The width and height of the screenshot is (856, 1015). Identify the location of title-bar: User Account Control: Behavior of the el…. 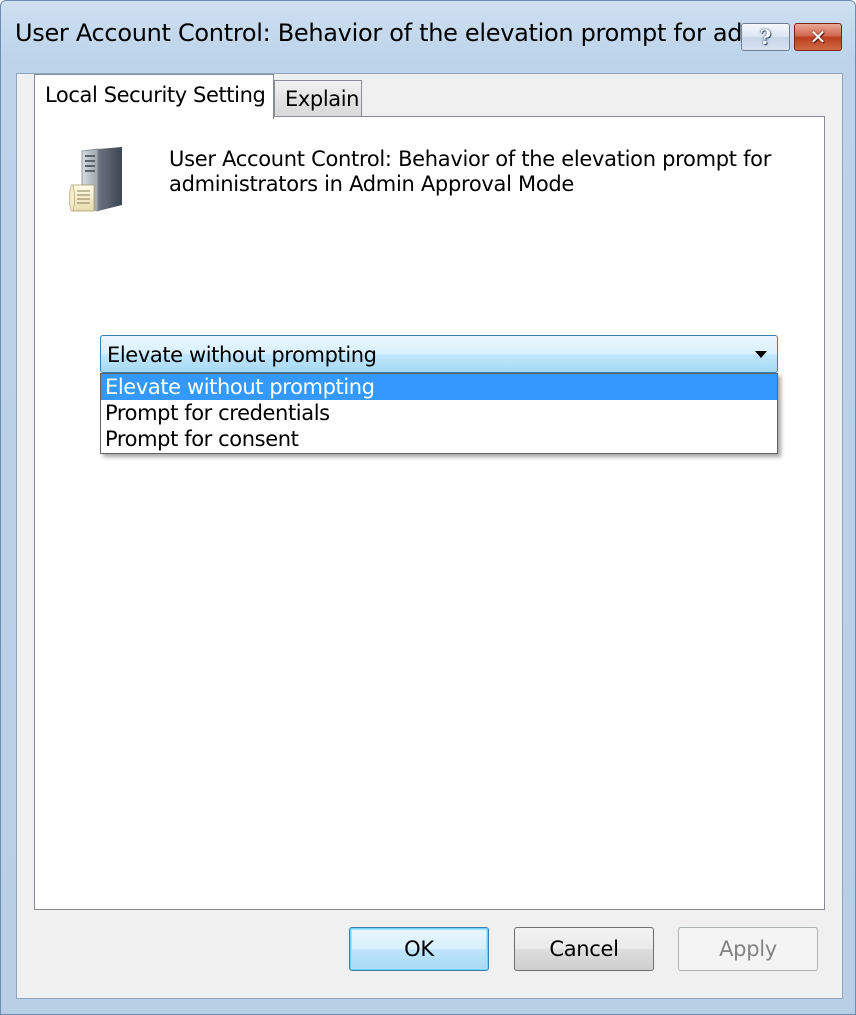
(428, 37).